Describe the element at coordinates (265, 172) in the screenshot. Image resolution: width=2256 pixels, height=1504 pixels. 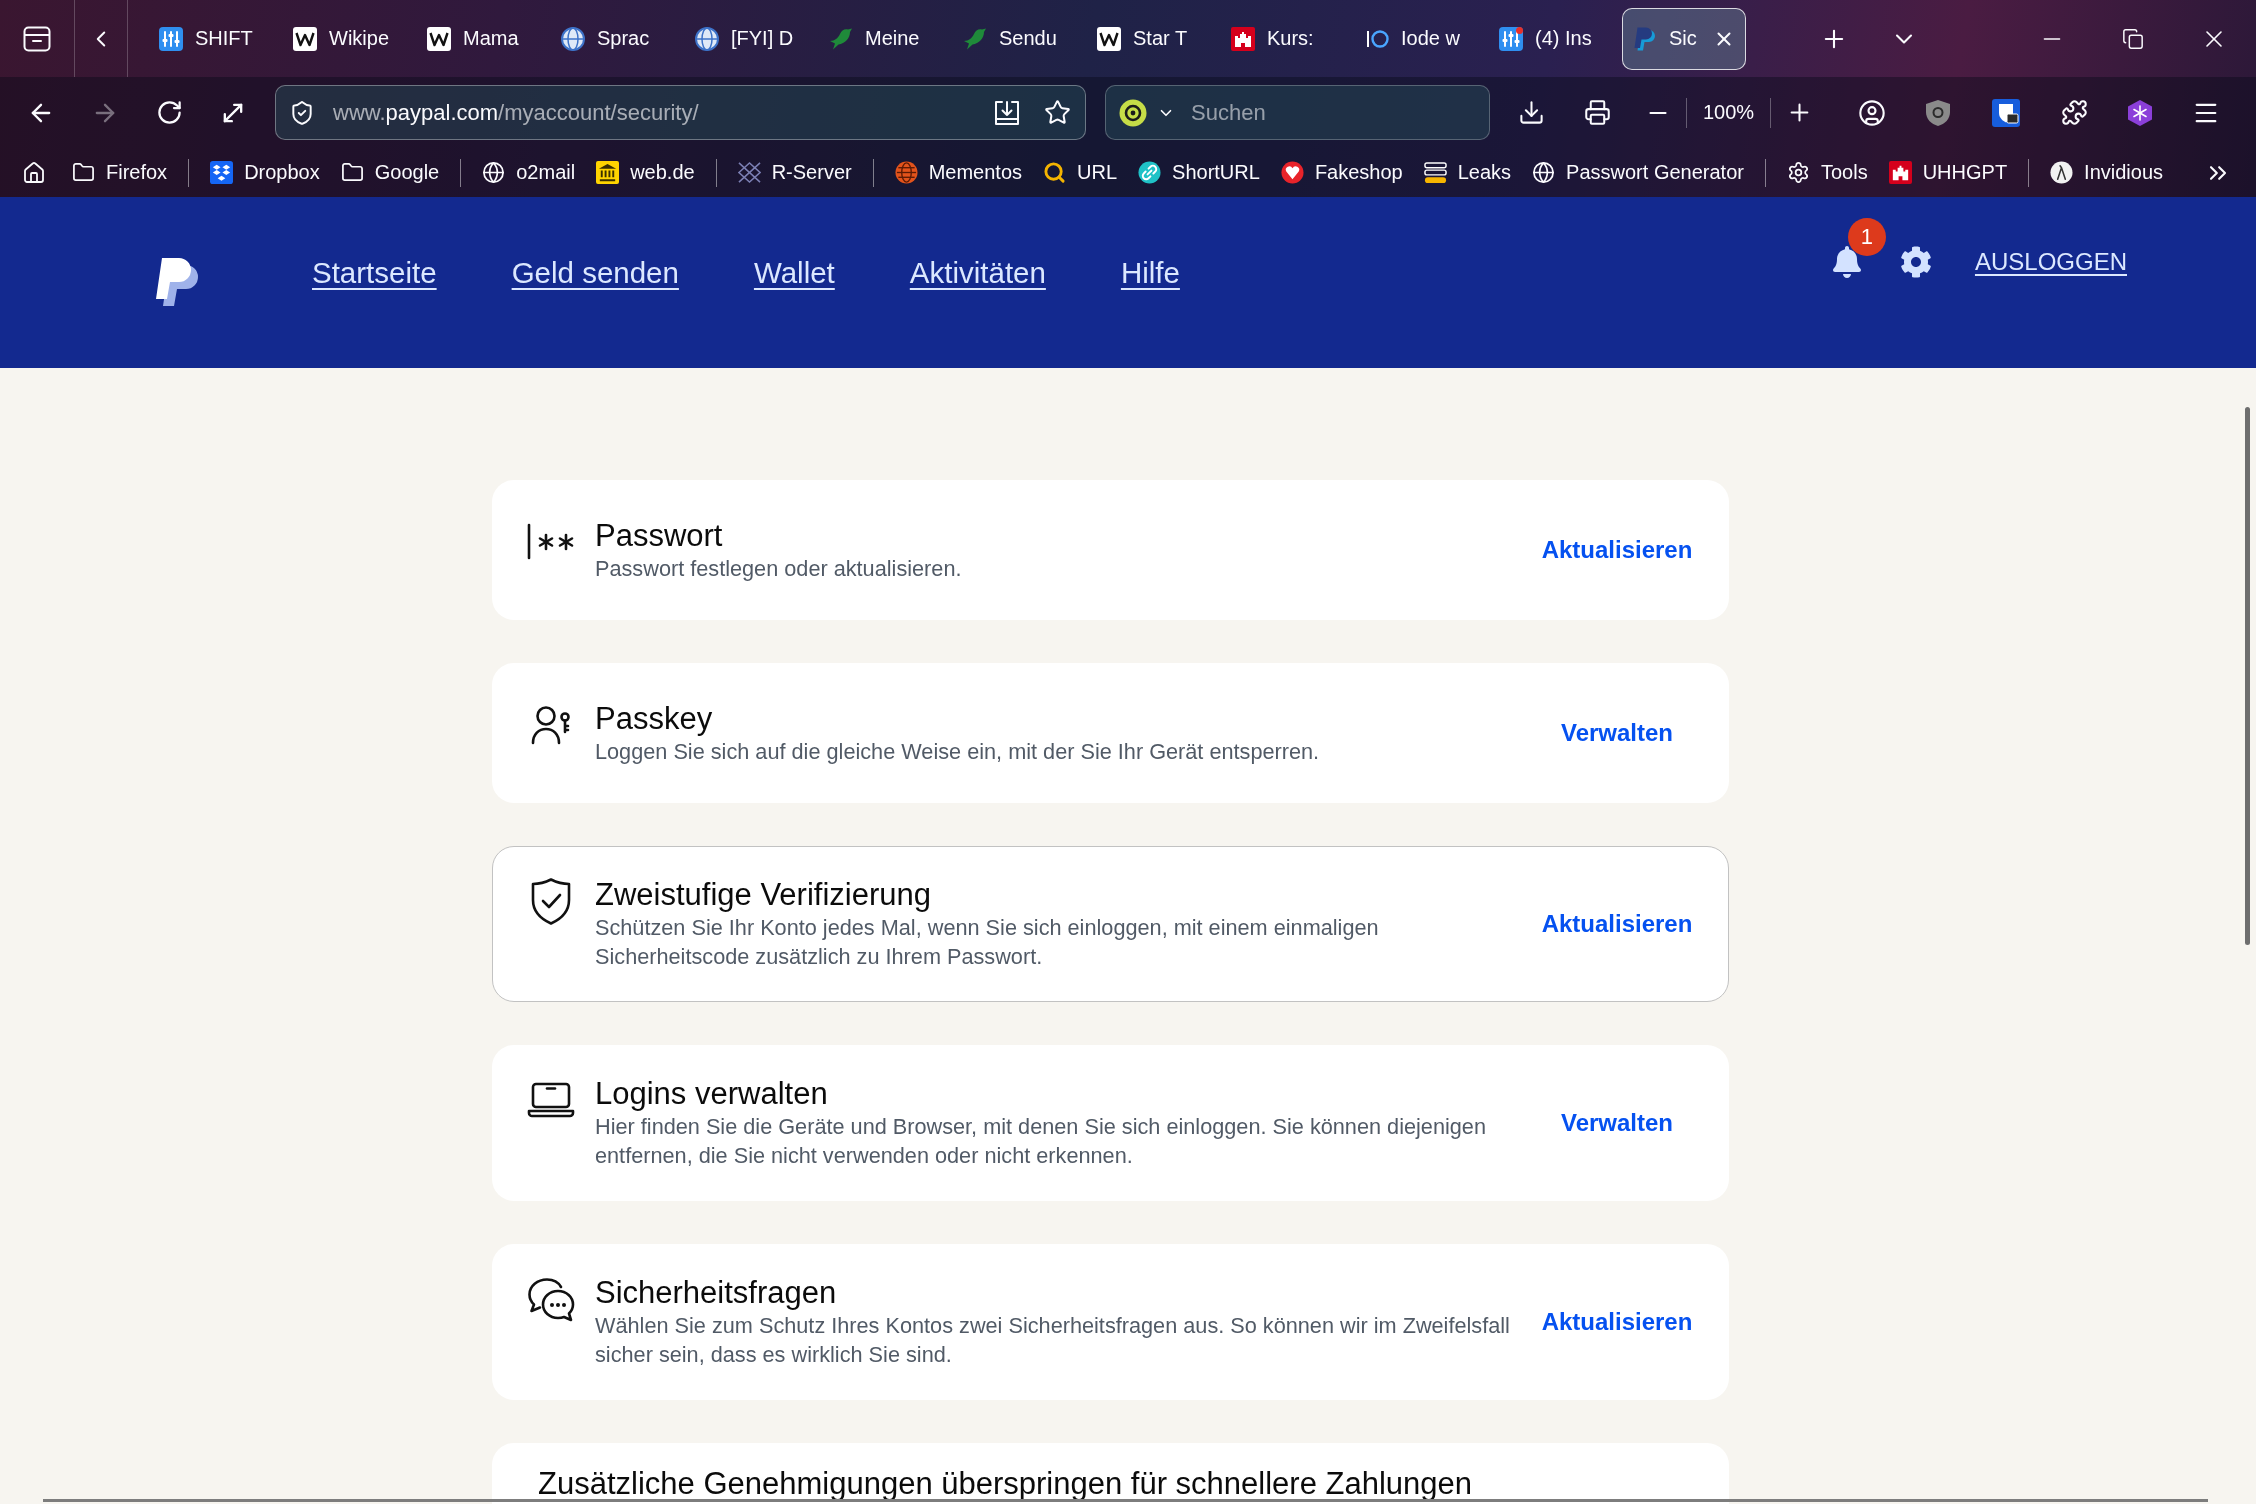
I see `bookmark-link: Dropbox` at that location.